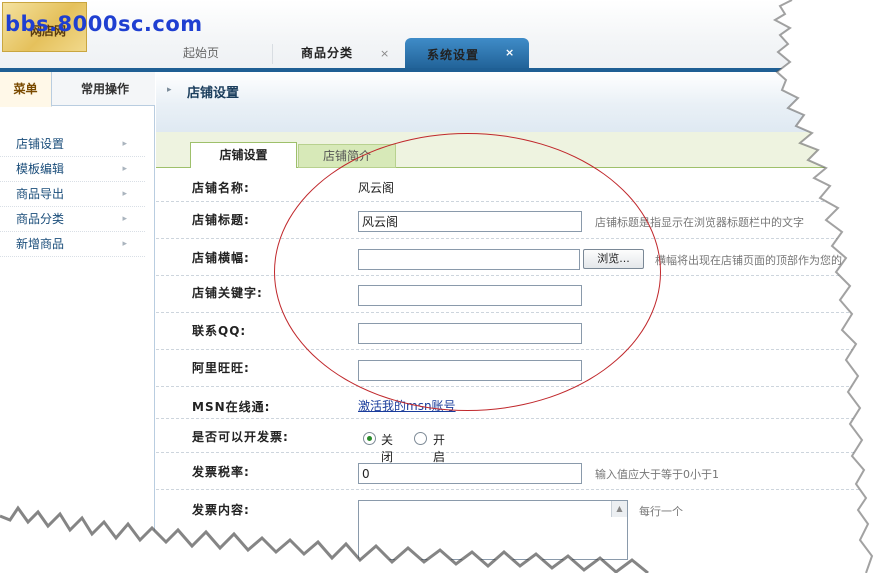  I want to click on banner-hint: 横幅将出现在店铺页面的顶部作为您的, so click(748, 260).